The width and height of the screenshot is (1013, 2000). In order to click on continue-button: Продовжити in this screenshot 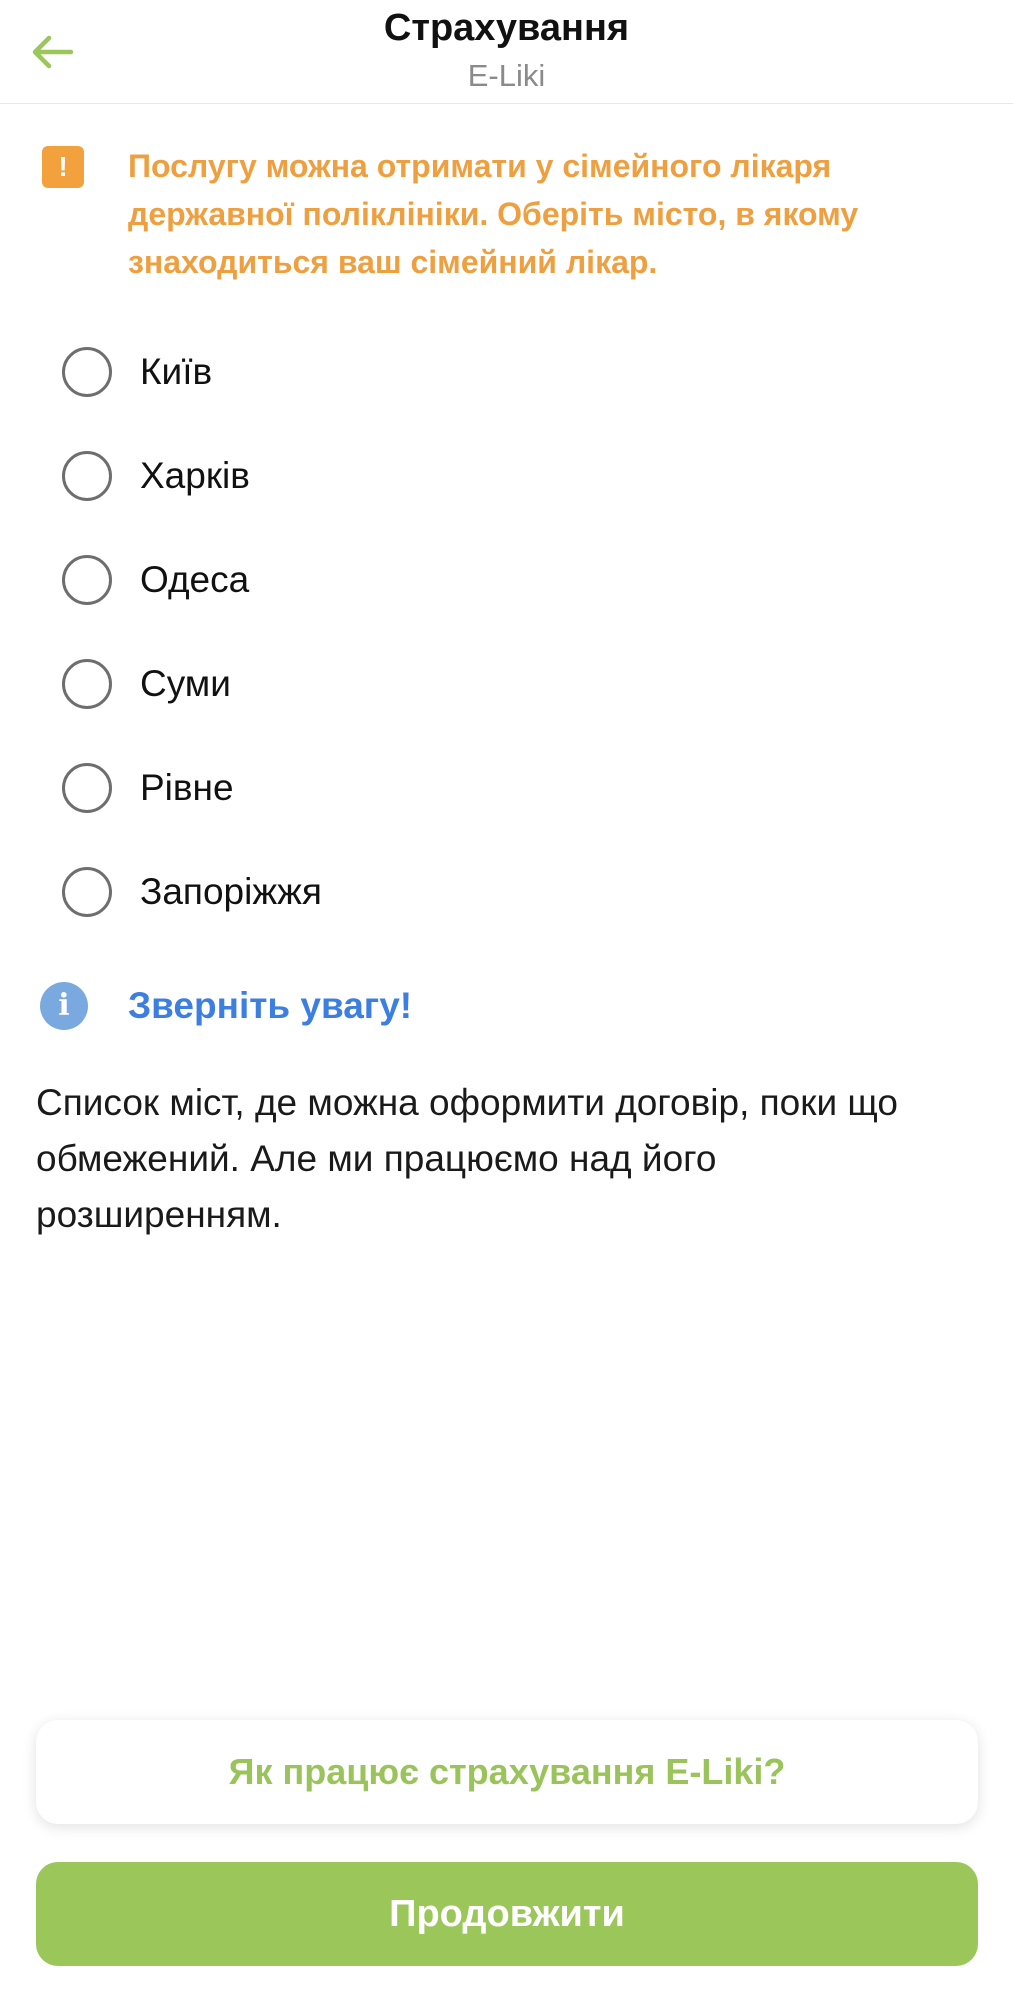, I will do `click(507, 1914)`.